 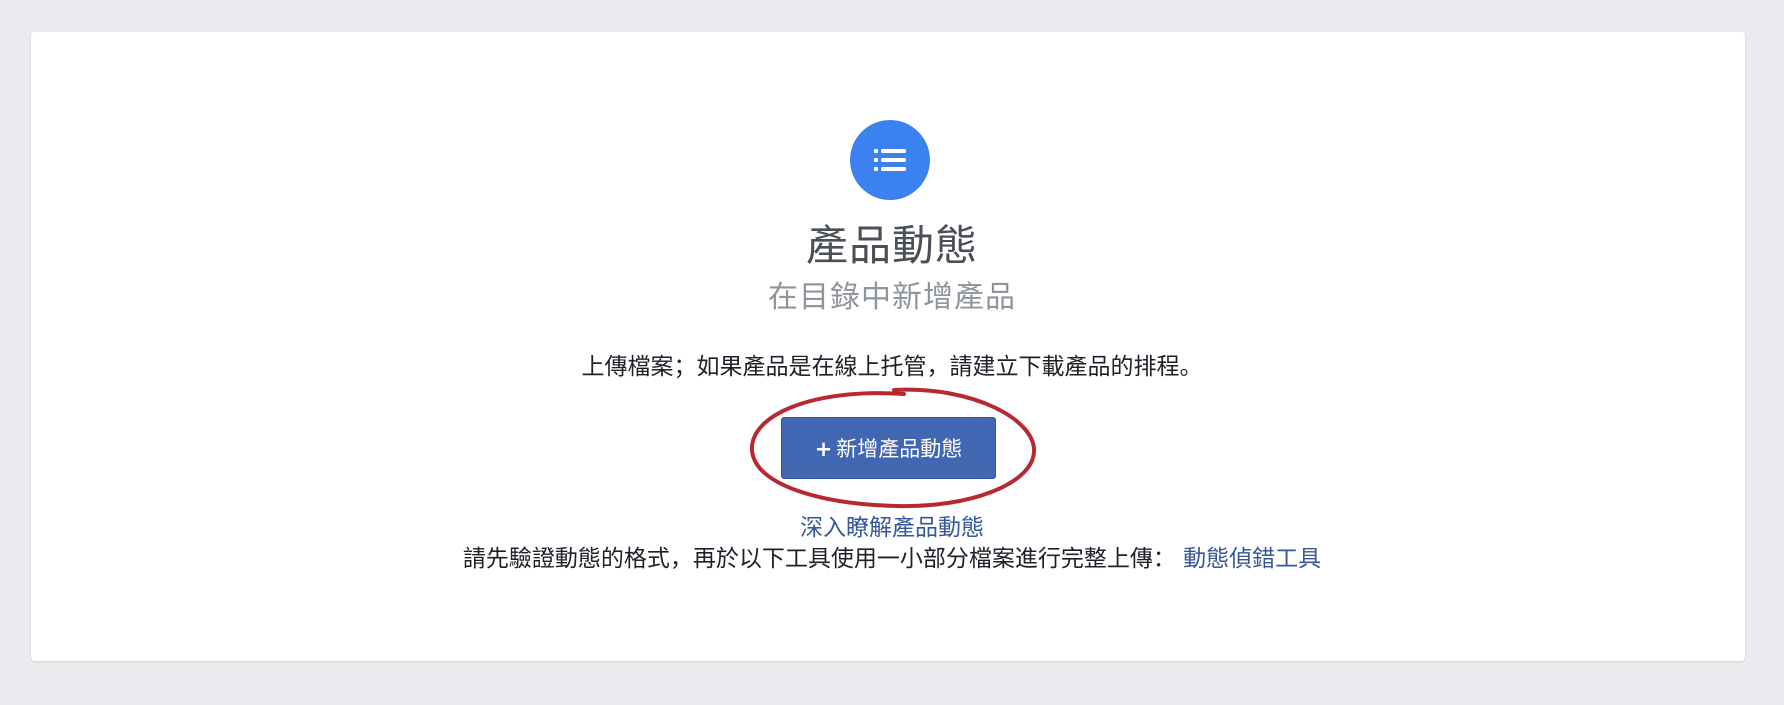 What do you see at coordinates (891, 245) in the screenshot?
I see `page-title: 產品動態` at bounding box center [891, 245].